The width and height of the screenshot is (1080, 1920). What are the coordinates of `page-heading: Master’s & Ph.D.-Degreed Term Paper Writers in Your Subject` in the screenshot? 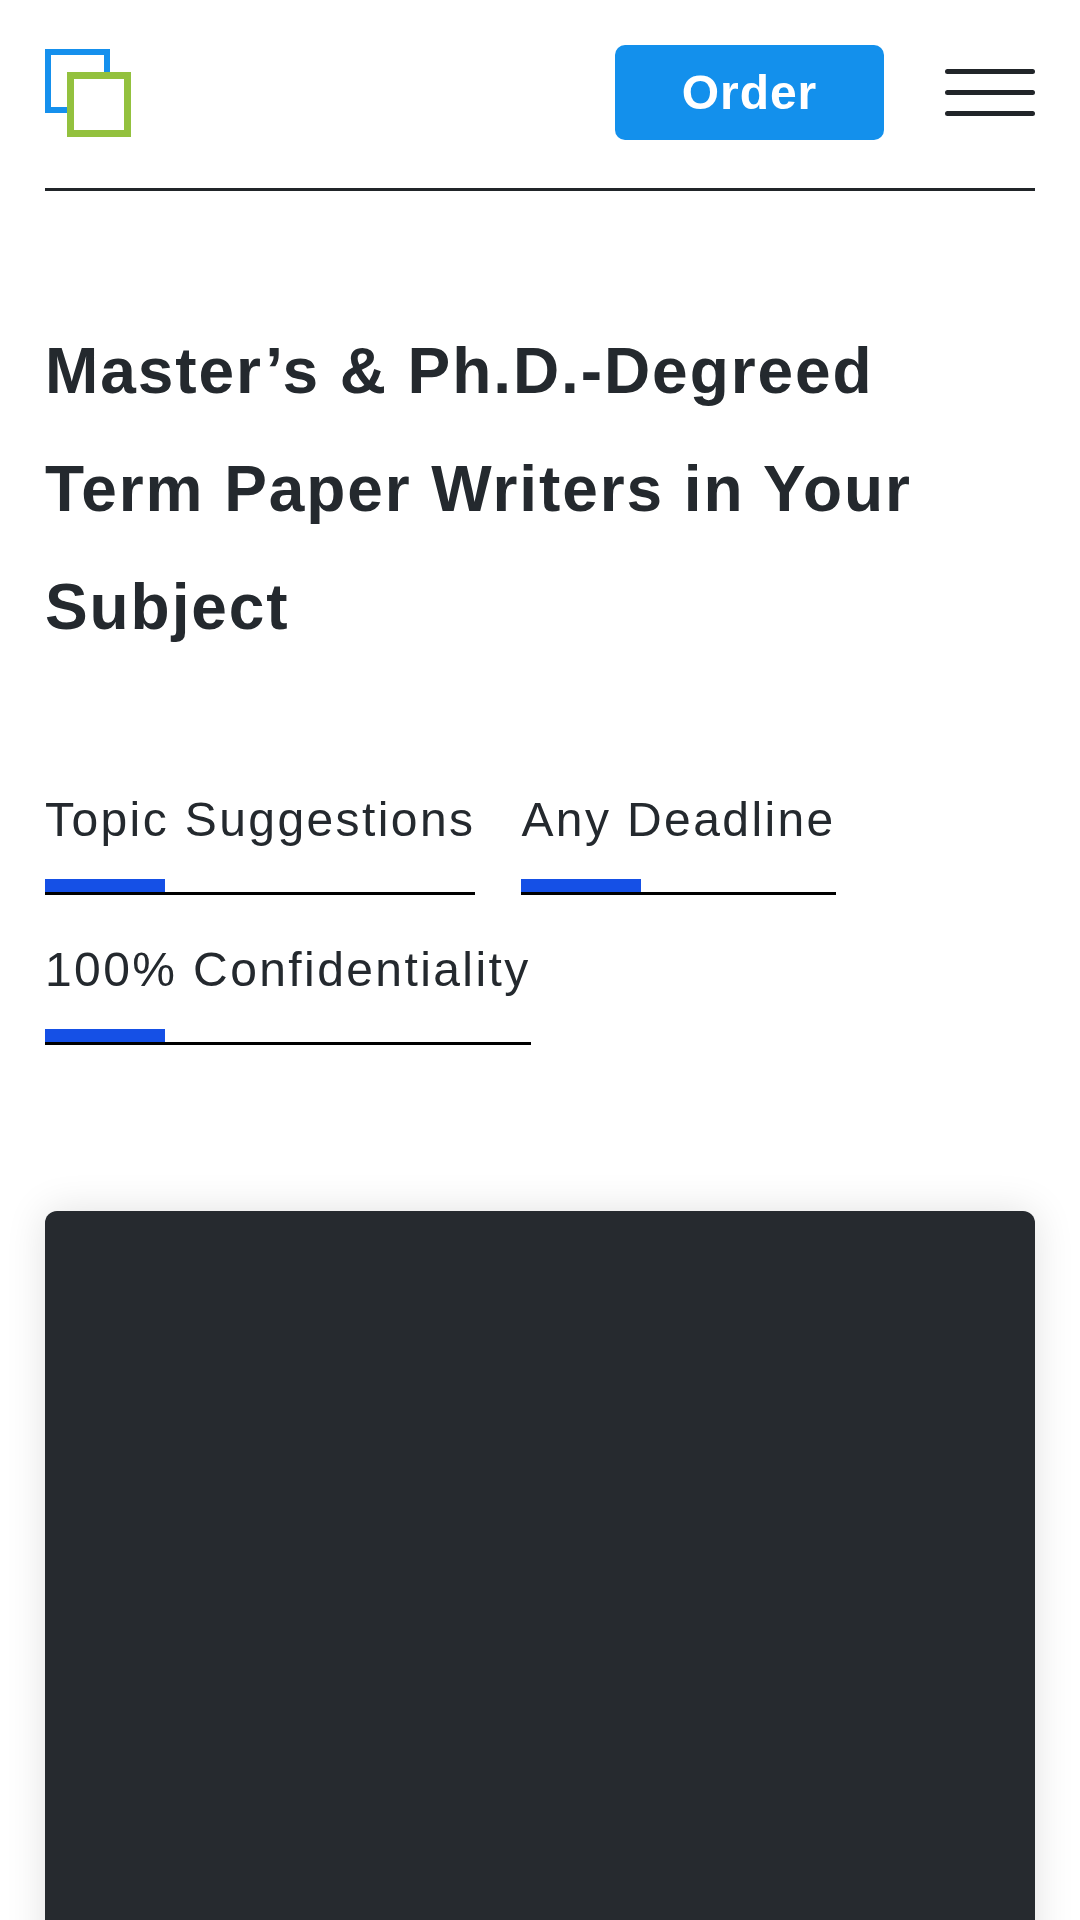 It's located at (479, 489).